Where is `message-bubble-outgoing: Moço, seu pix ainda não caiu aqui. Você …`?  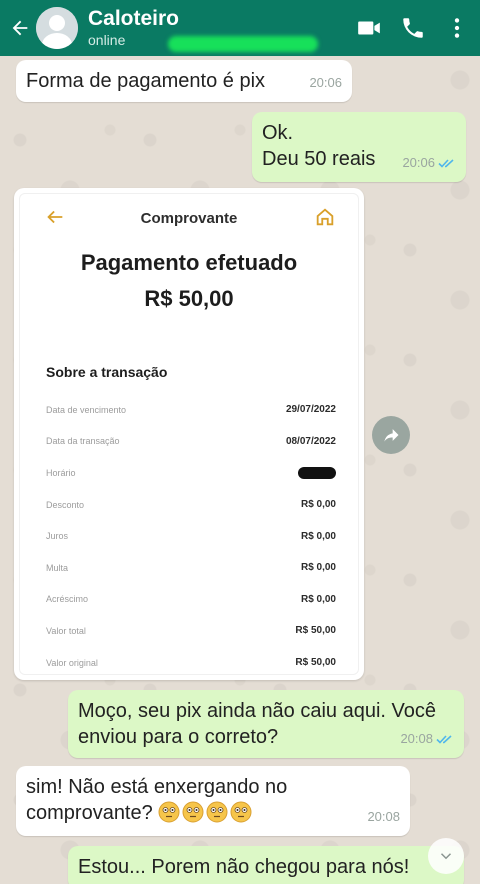
message-bubble-outgoing: Moço, seu pix ainda não caiu aqui. Você … is located at coordinates (266, 724).